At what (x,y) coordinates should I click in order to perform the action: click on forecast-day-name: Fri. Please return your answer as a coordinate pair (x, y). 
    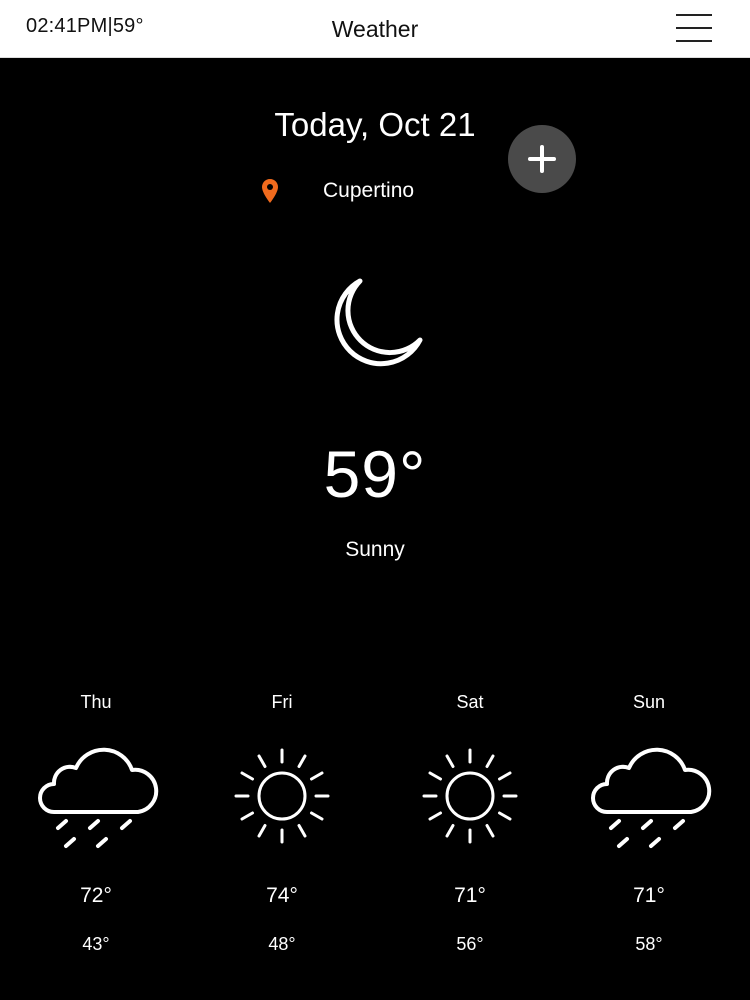
    Looking at the image, I should click on (282, 702).